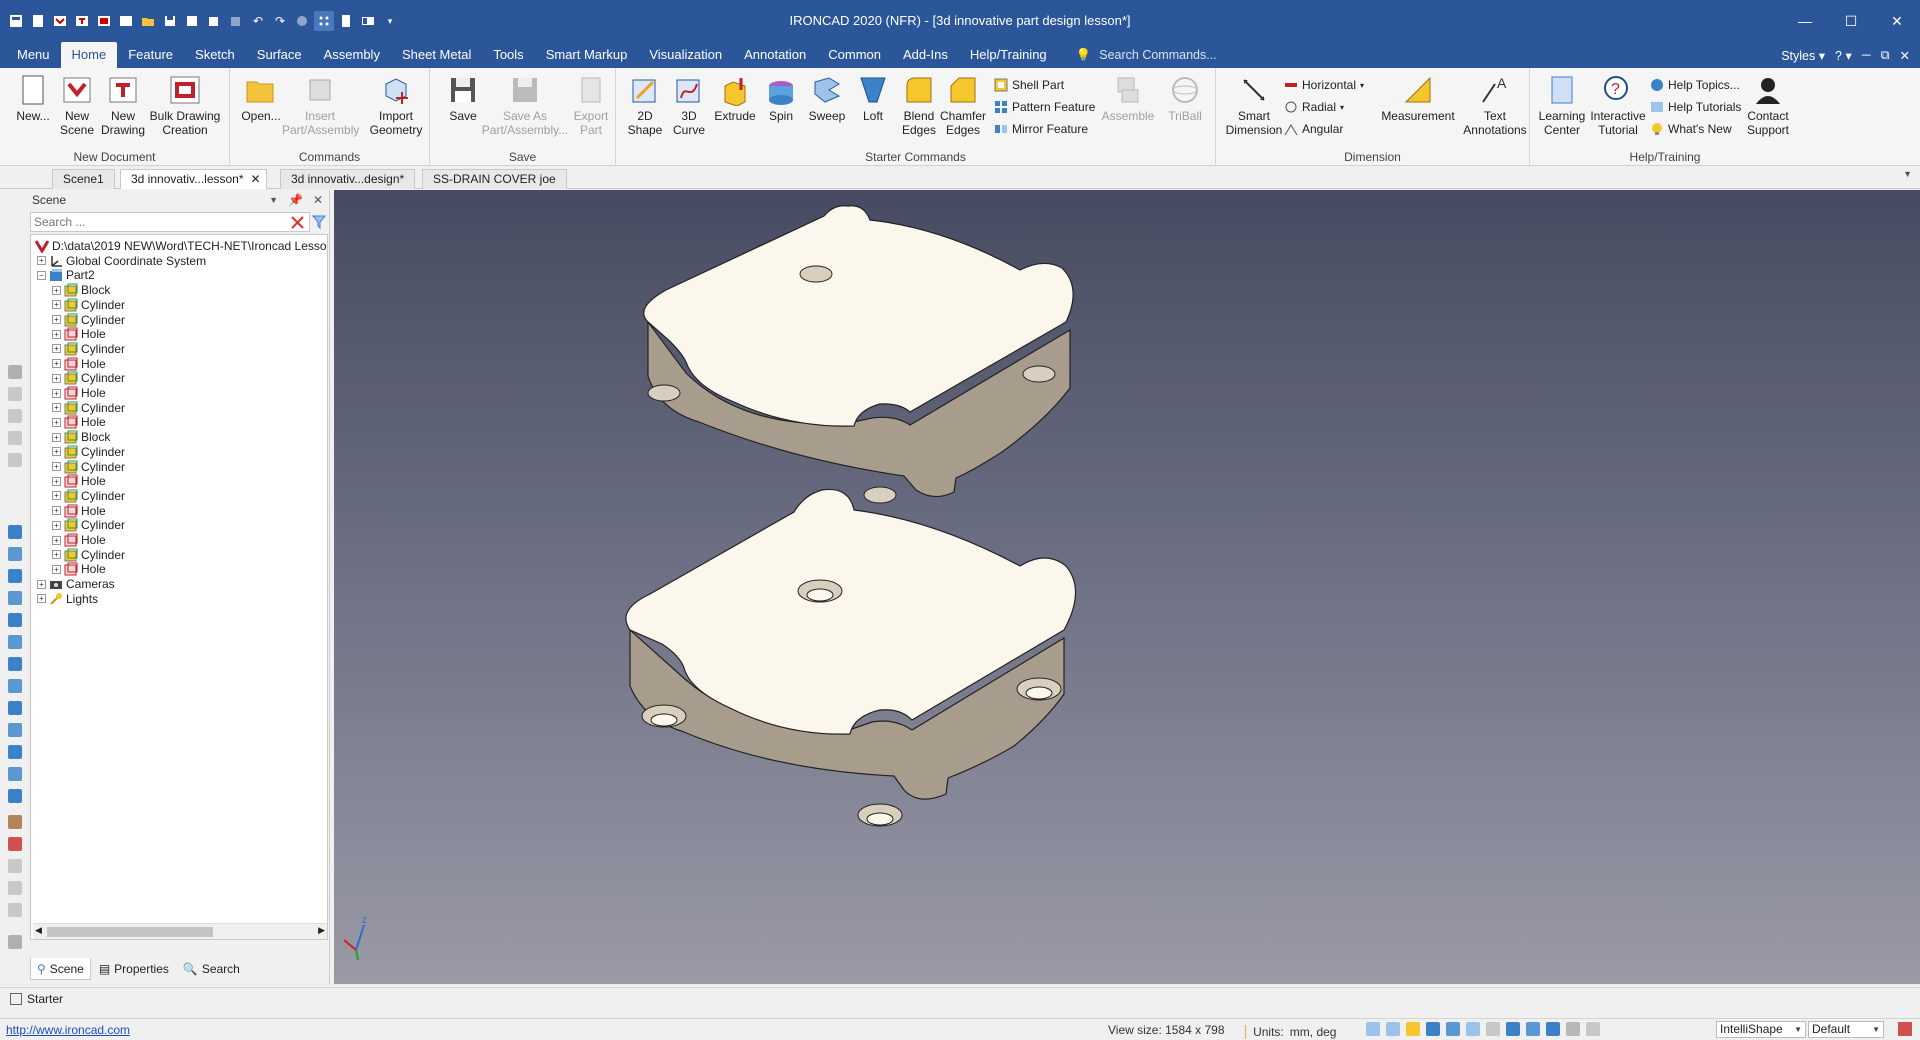  What do you see at coordinates (38, 21) in the screenshot?
I see `new-icon` at bounding box center [38, 21].